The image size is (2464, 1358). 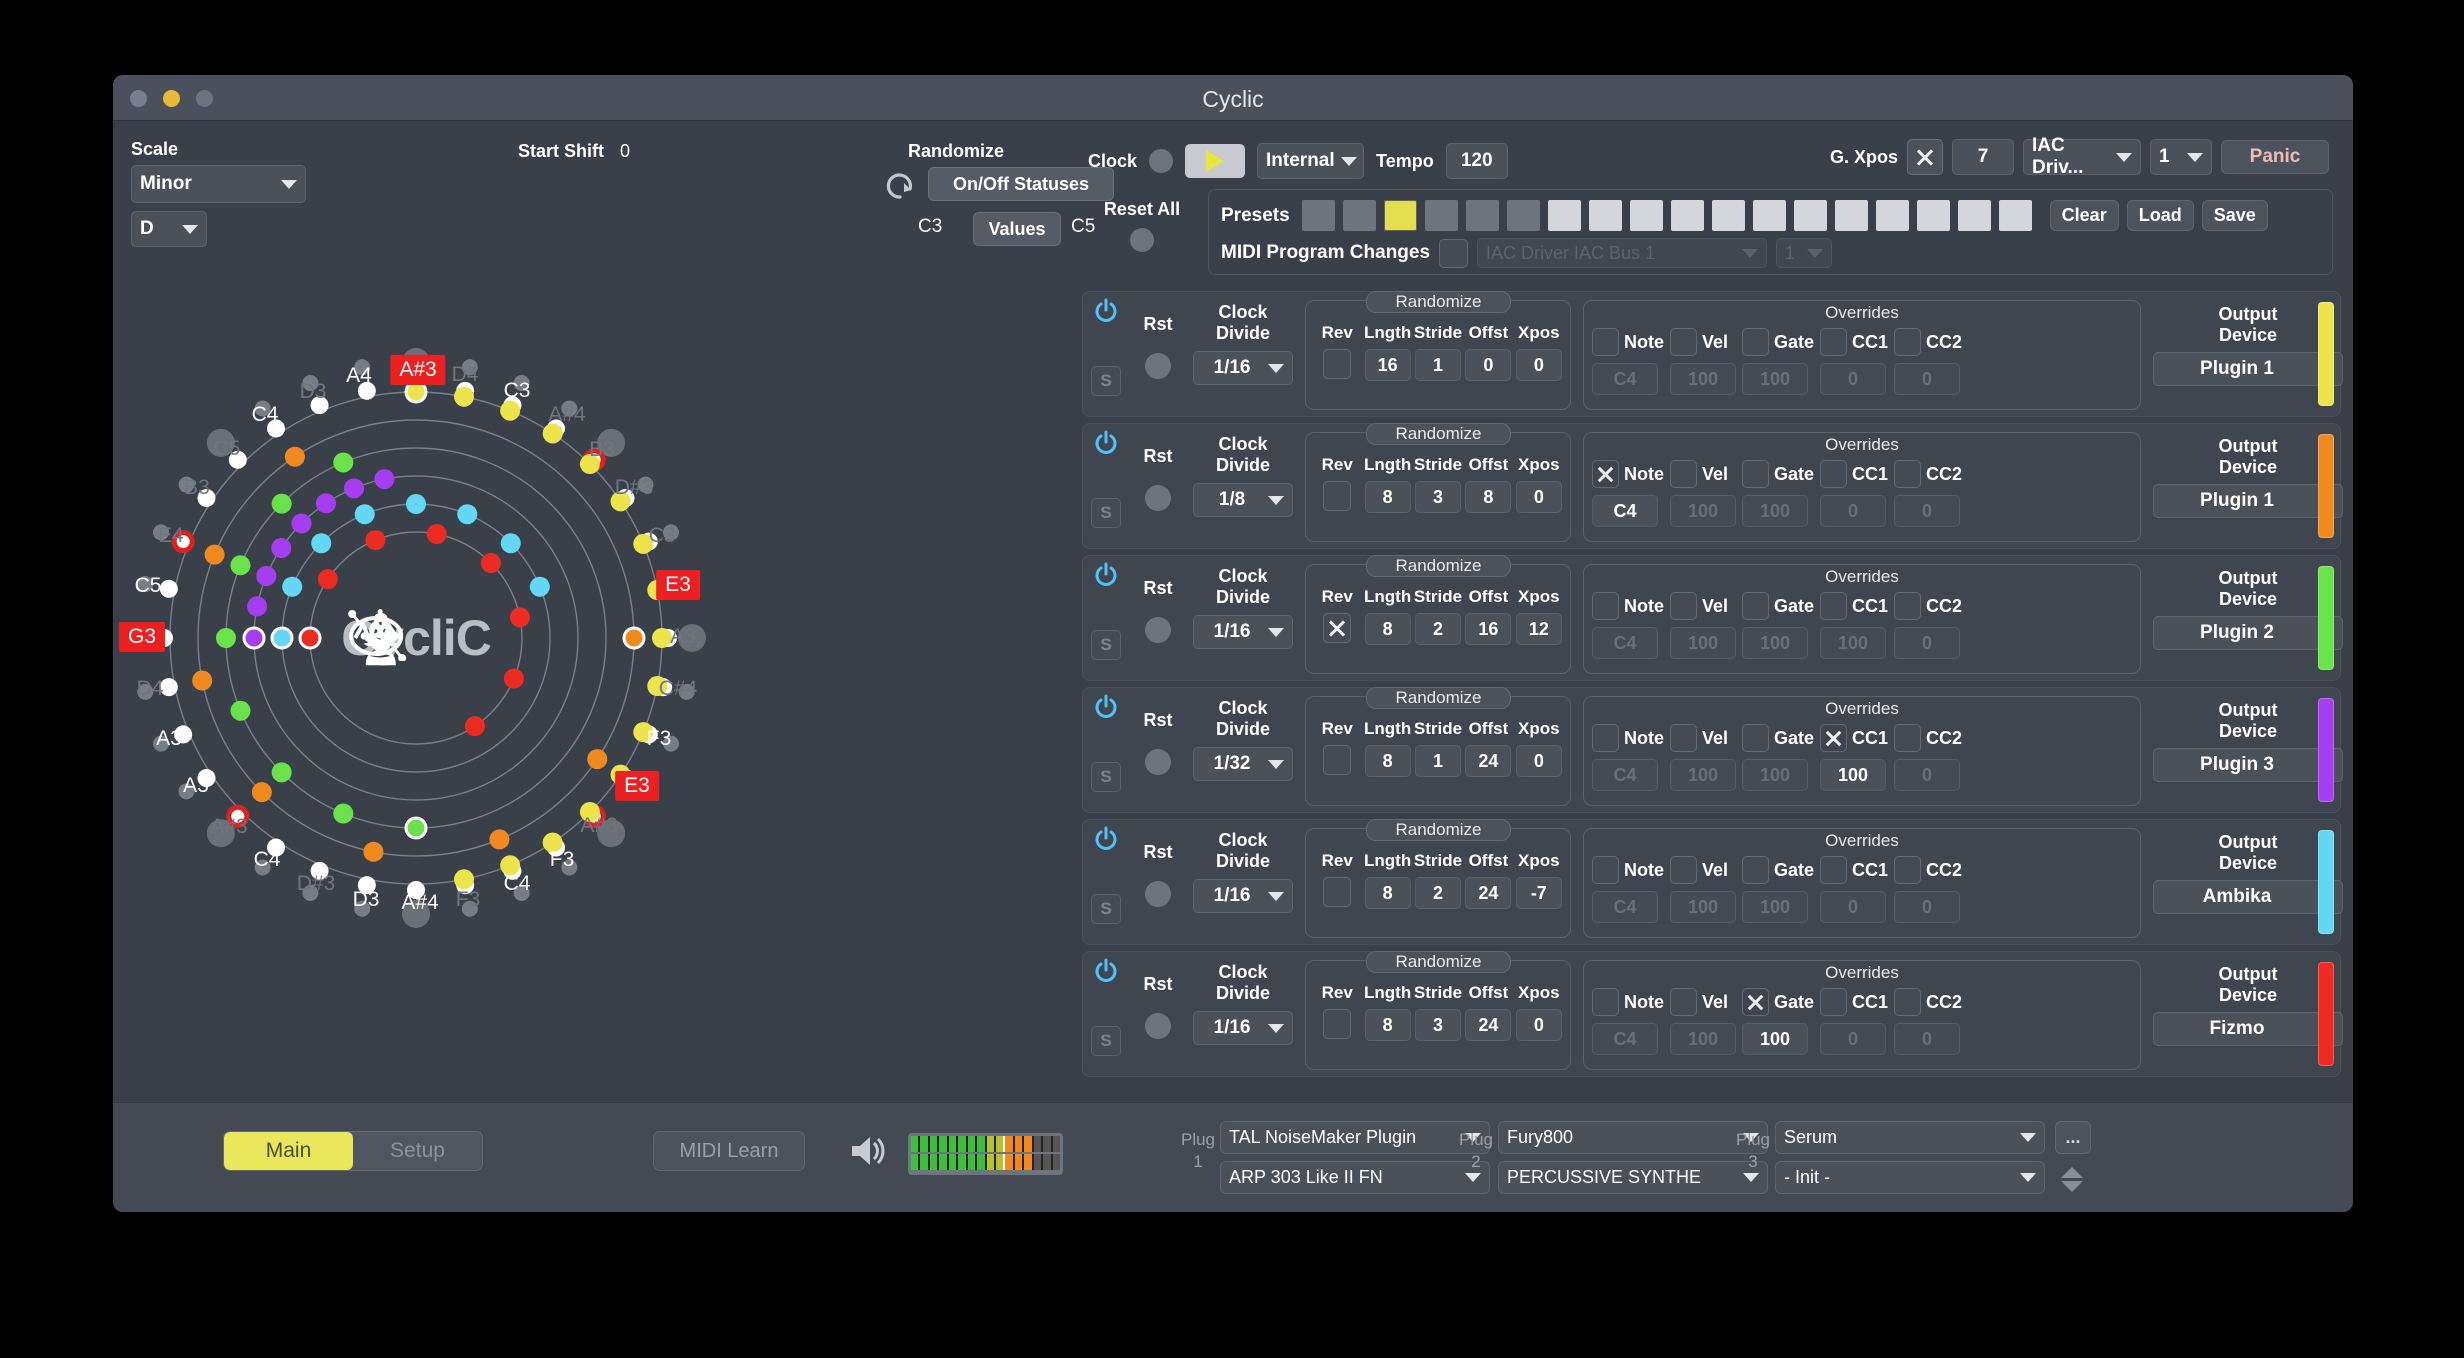 I want to click on track-power-icon, so click(x=1106, y=575).